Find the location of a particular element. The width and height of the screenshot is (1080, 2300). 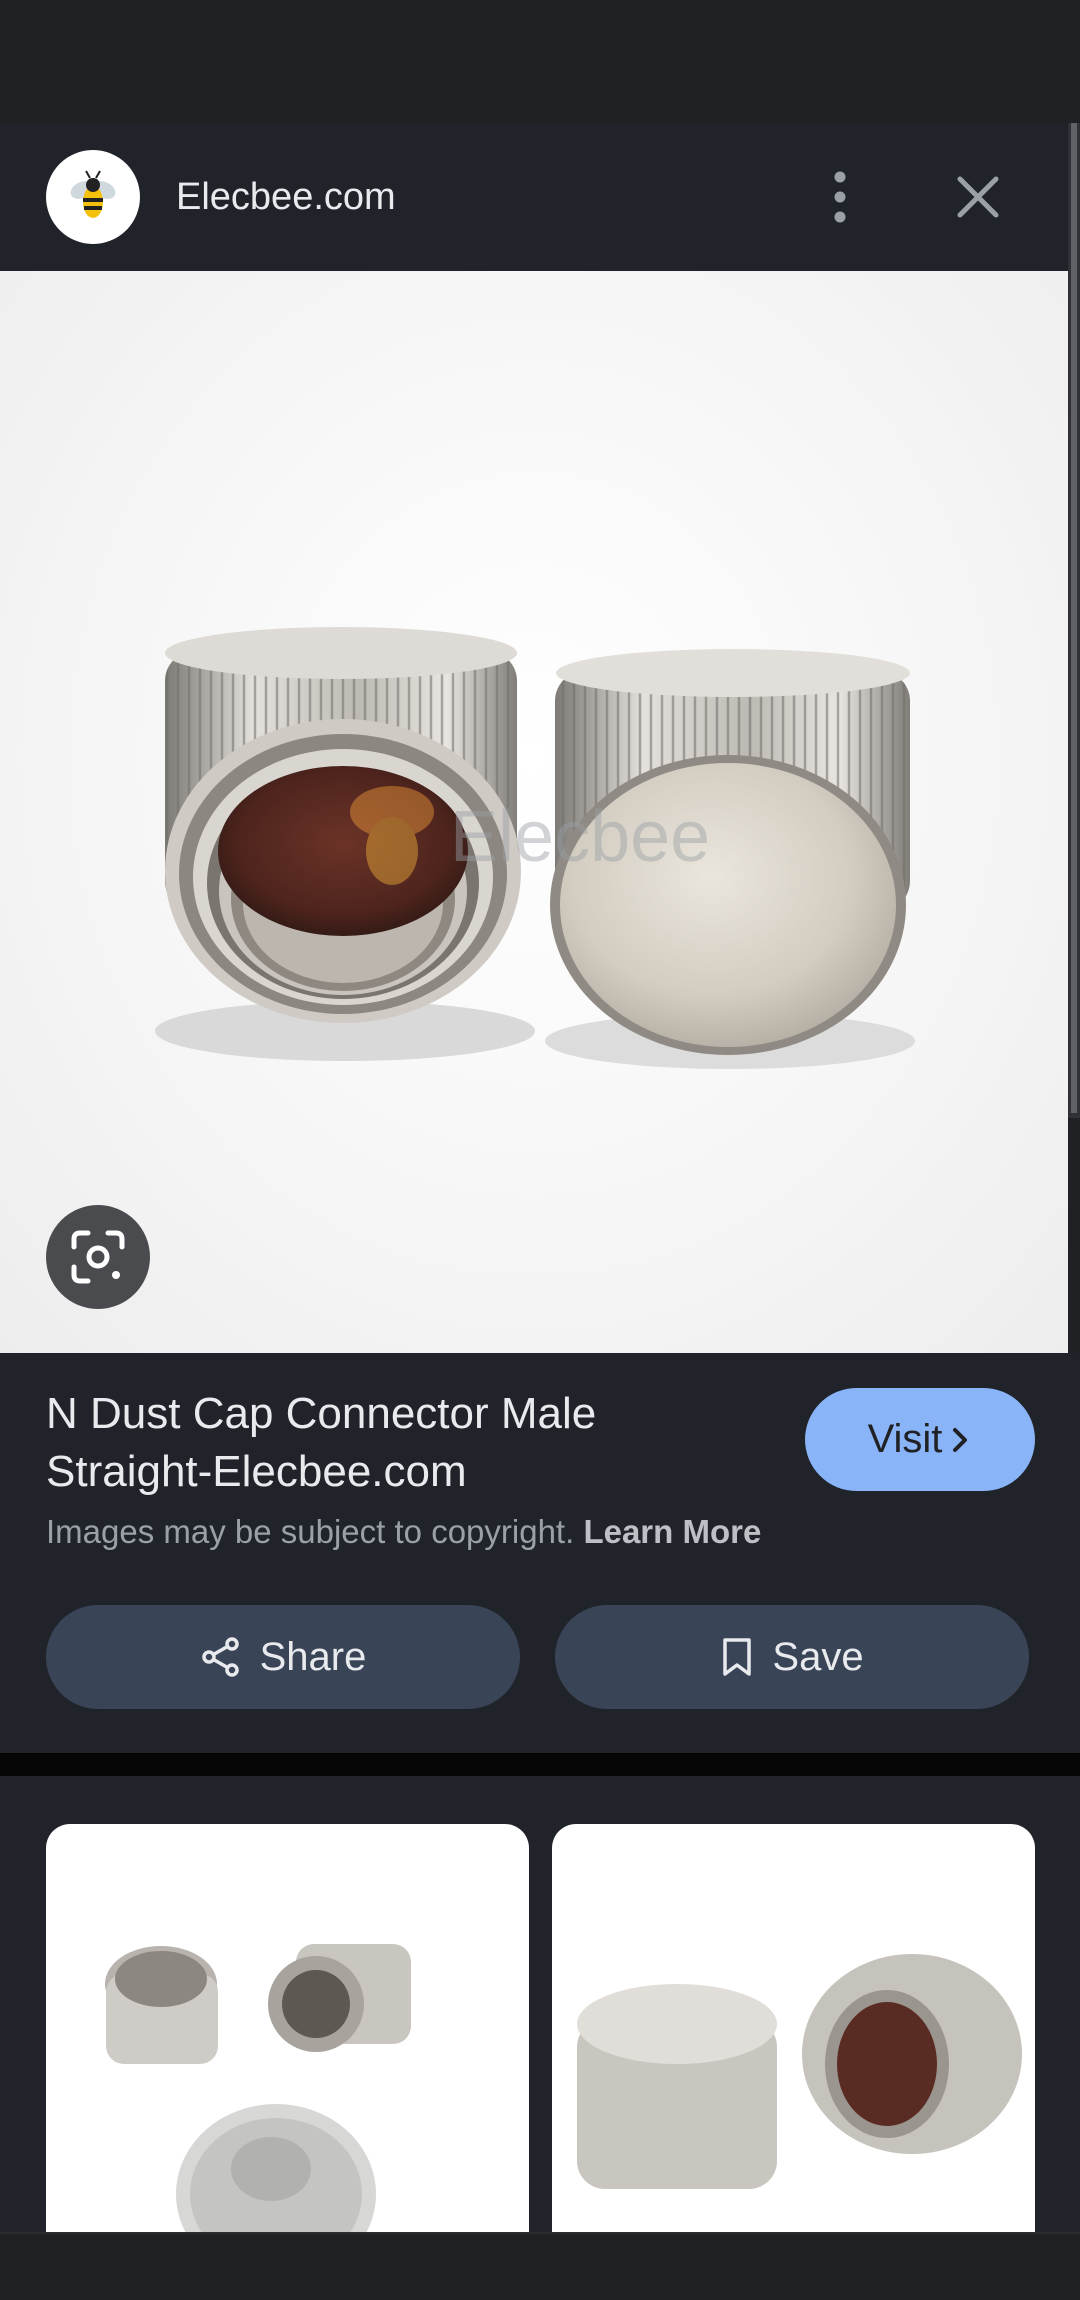

more-vert-icon is located at coordinates (840, 197).